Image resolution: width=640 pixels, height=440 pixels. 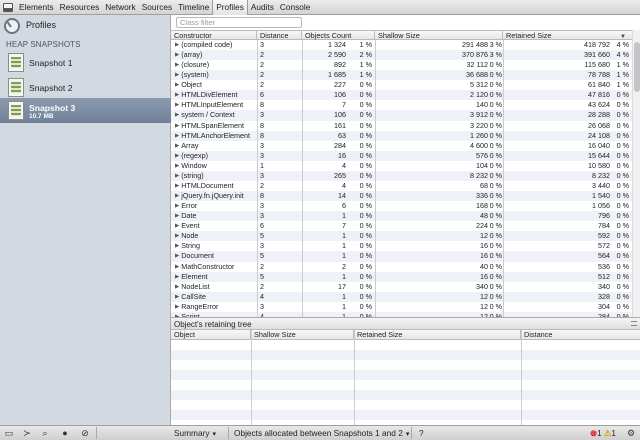 What do you see at coordinates (475, 55) in the screenshot?
I see `shallow-size-cell: 370 876` at bounding box center [475, 55].